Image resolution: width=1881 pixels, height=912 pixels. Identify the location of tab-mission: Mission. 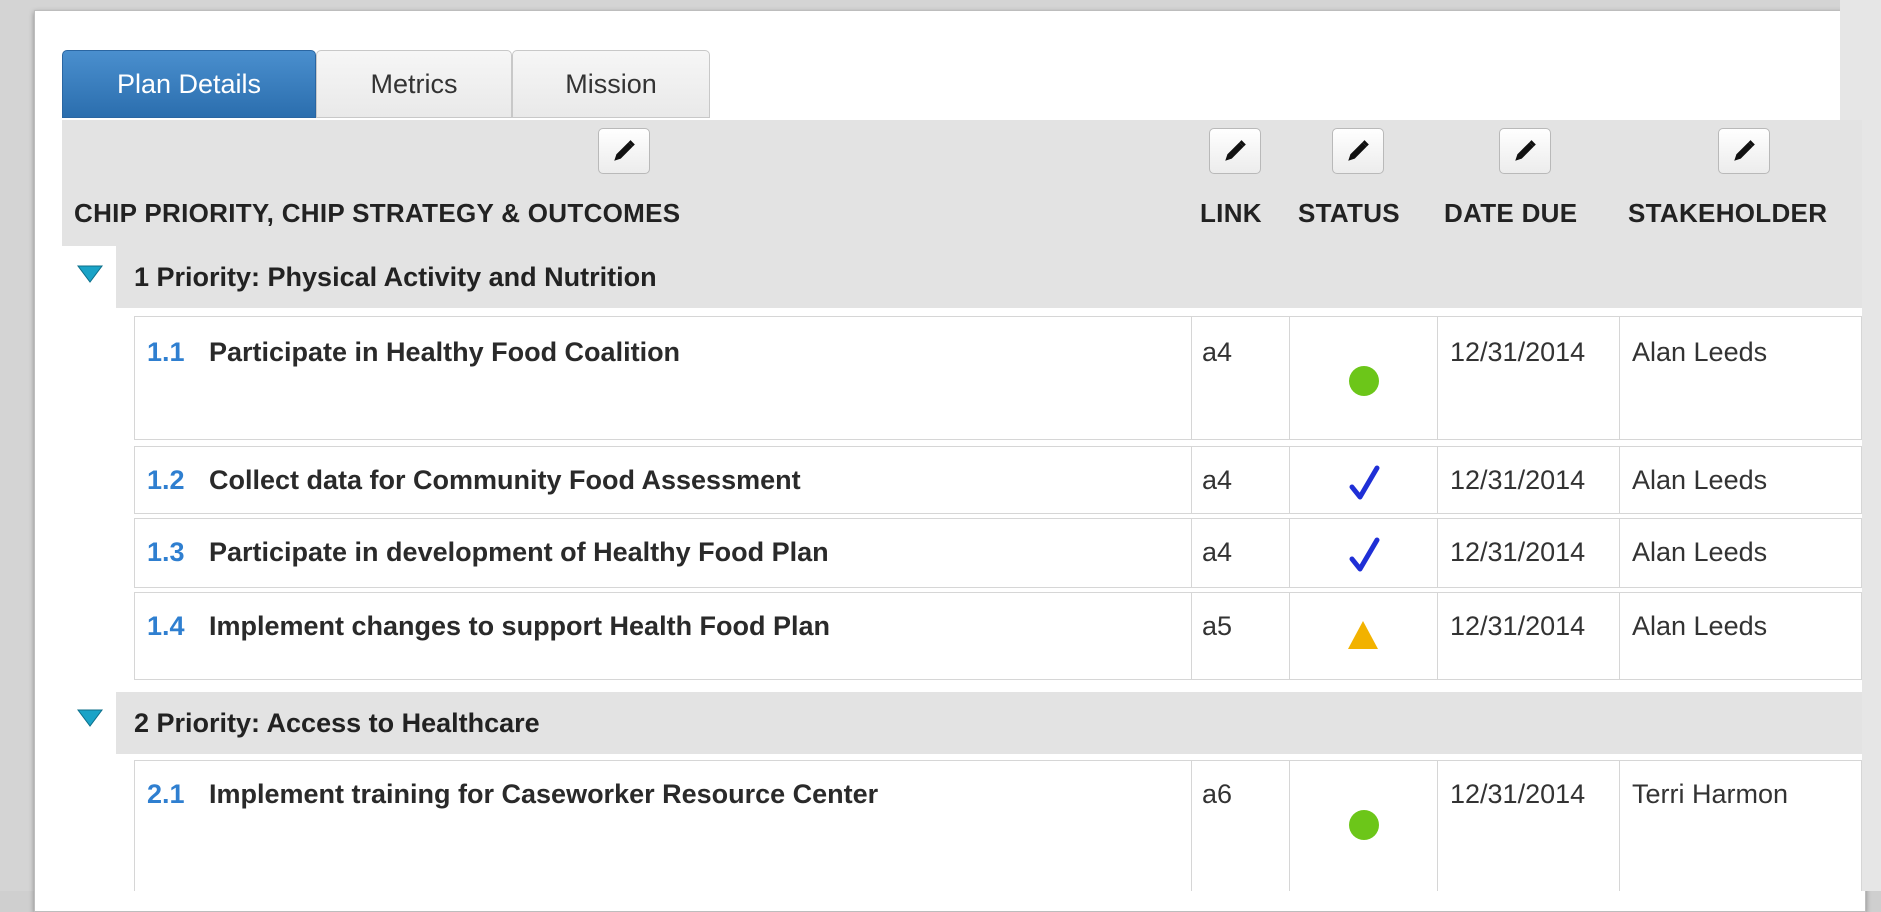
(611, 84).